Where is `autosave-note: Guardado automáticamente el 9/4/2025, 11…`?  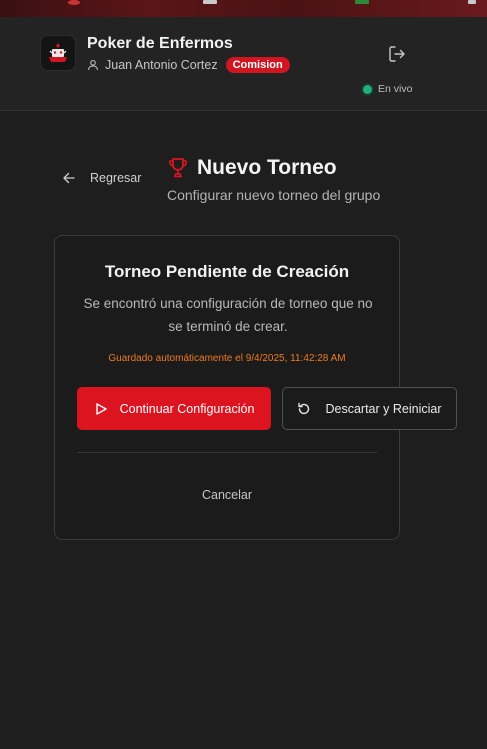 autosave-note: Guardado automáticamente el 9/4/2025, 11… is located at coordinates (227, 358).